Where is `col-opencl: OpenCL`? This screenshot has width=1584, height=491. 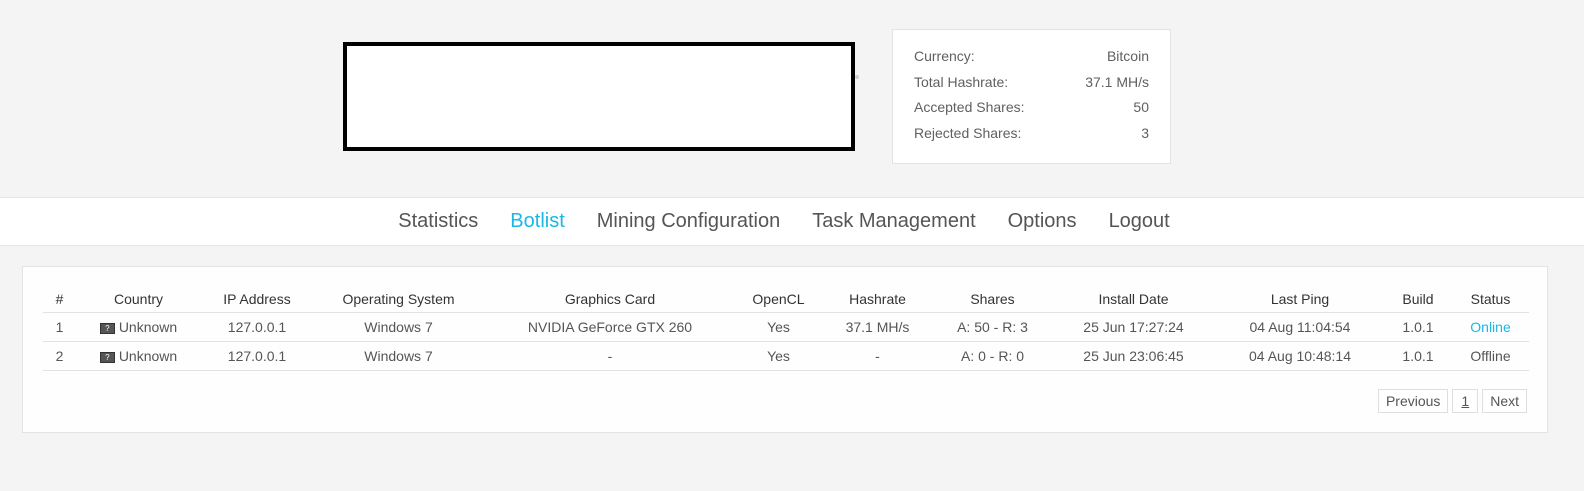
col-opencl: OpenCL is located at coordinates (778, 300).